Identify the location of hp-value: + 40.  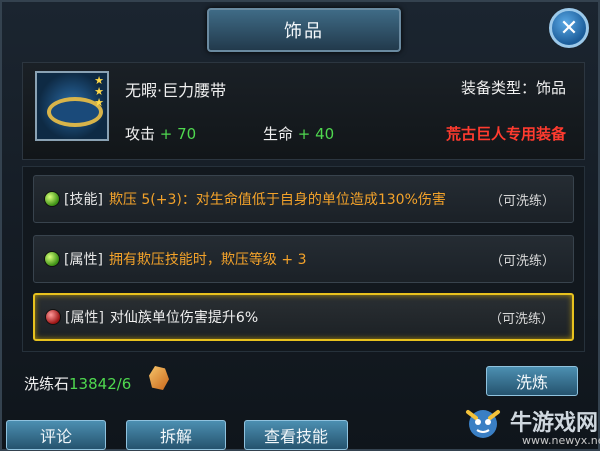
(316, 134).